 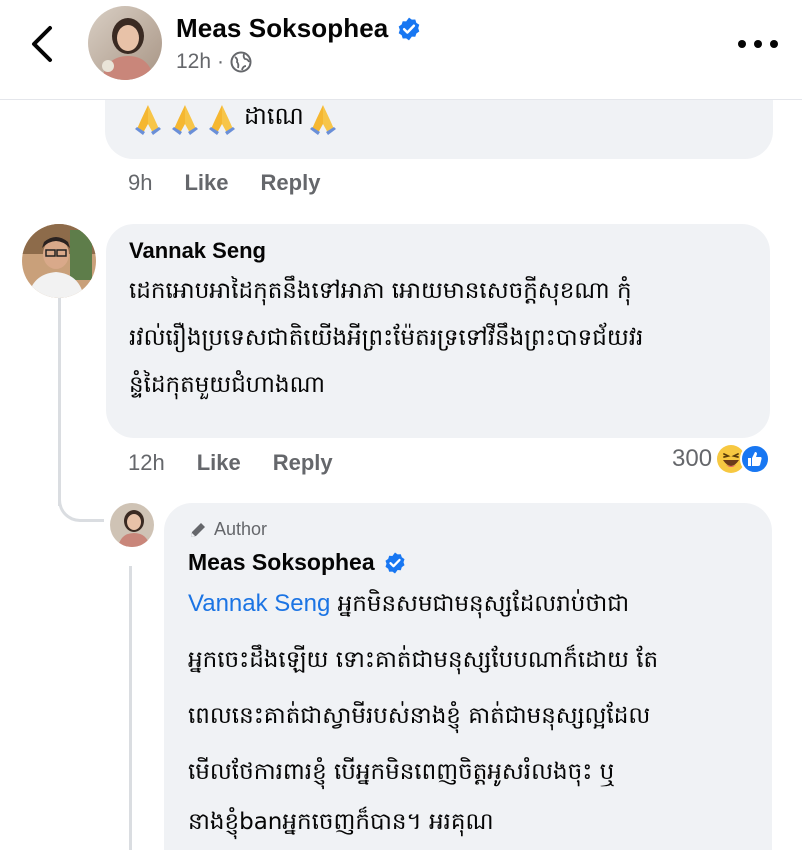 What do you see at coordinates (146, 463) in the screenshot?
I see `comment-time: 12h` at bounding box center [146, 463].